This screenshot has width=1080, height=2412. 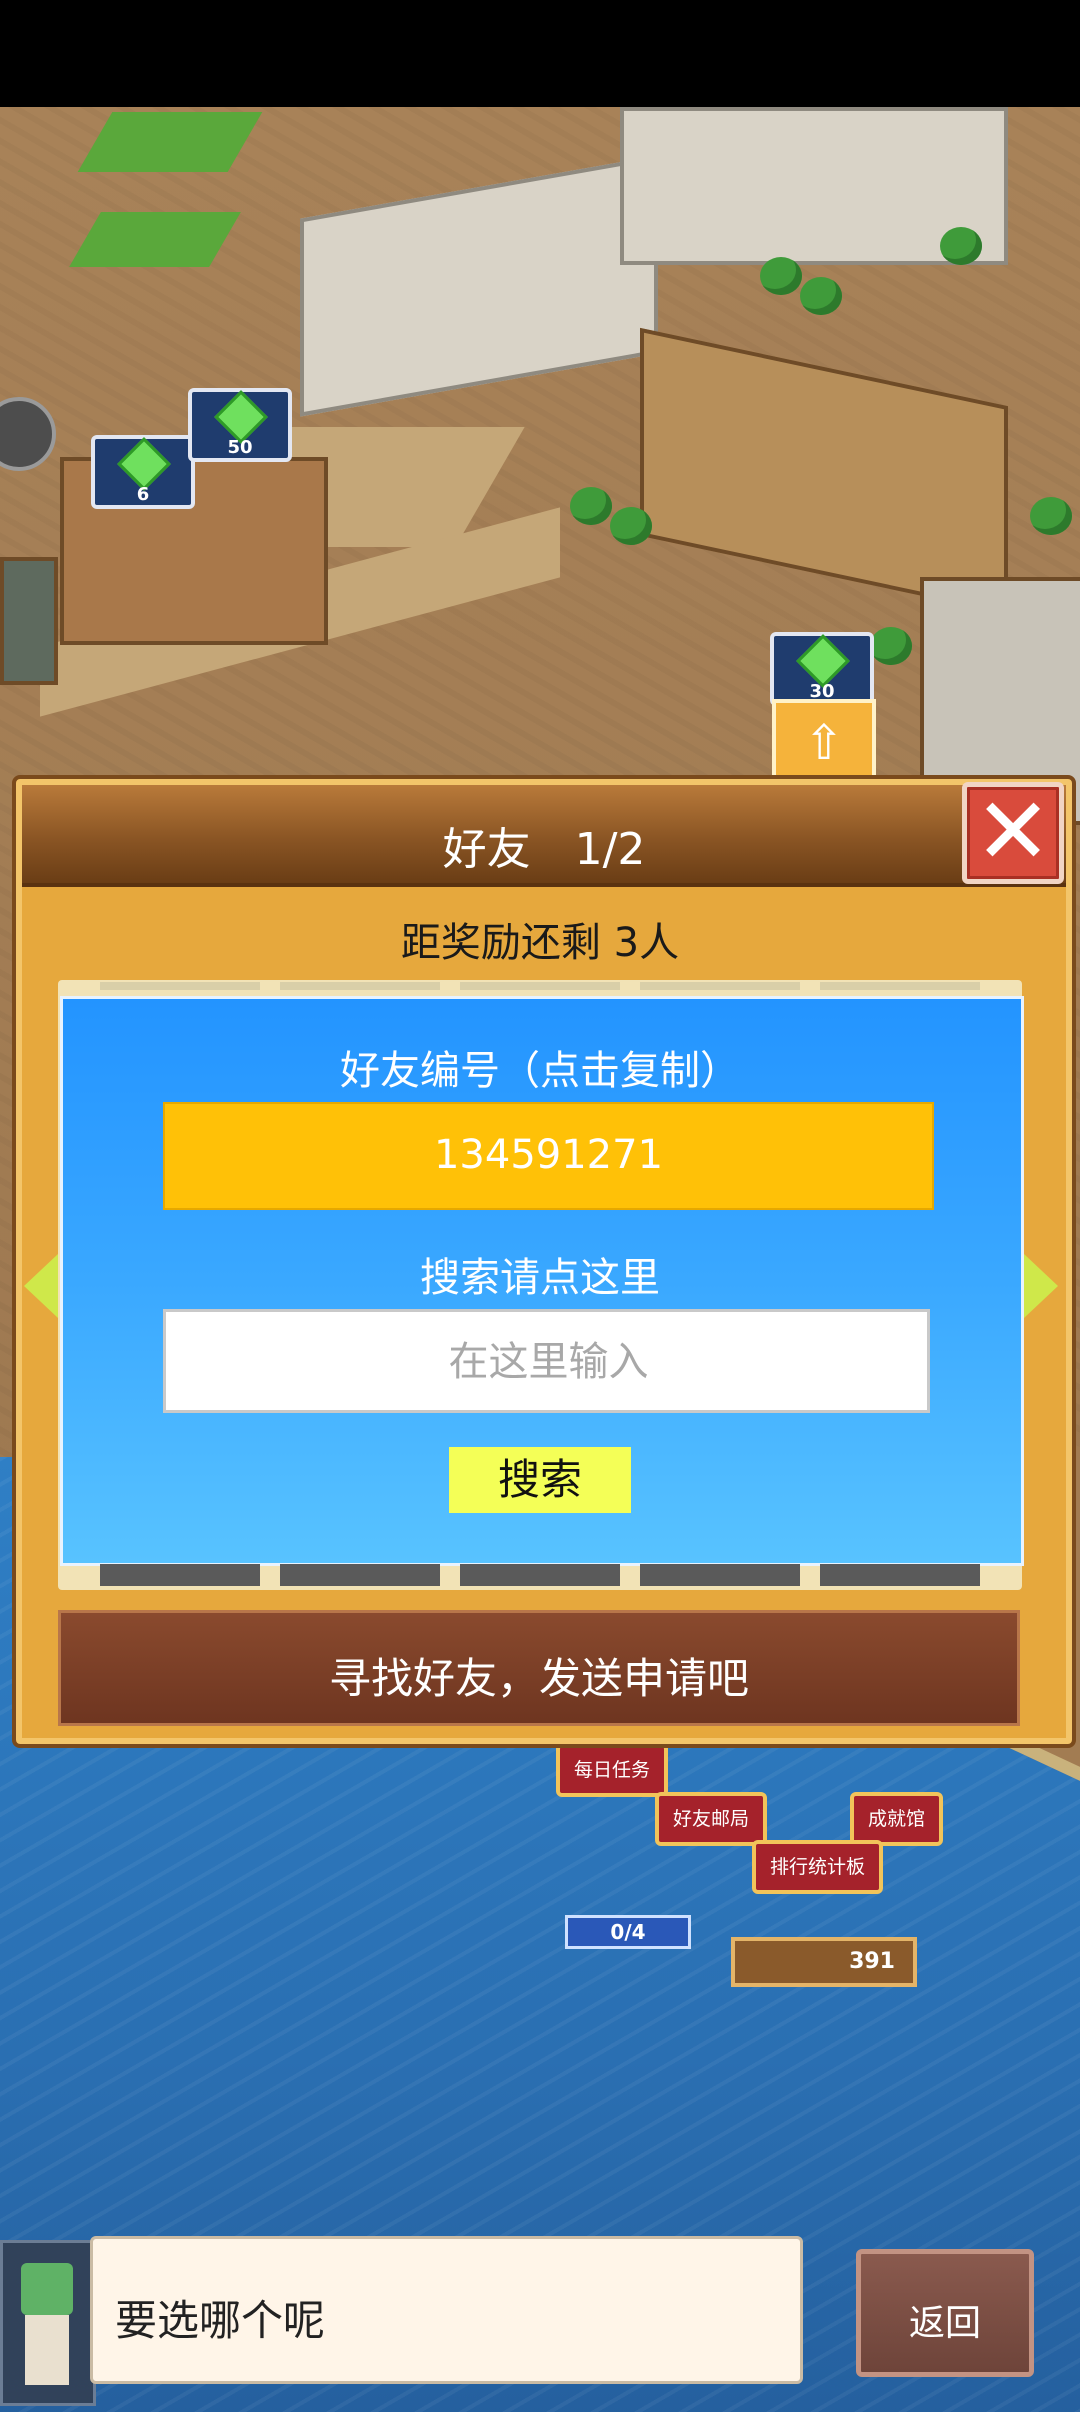 I want to click on daily-tasks-label: 每日任务, so click(x=612, y=1770).